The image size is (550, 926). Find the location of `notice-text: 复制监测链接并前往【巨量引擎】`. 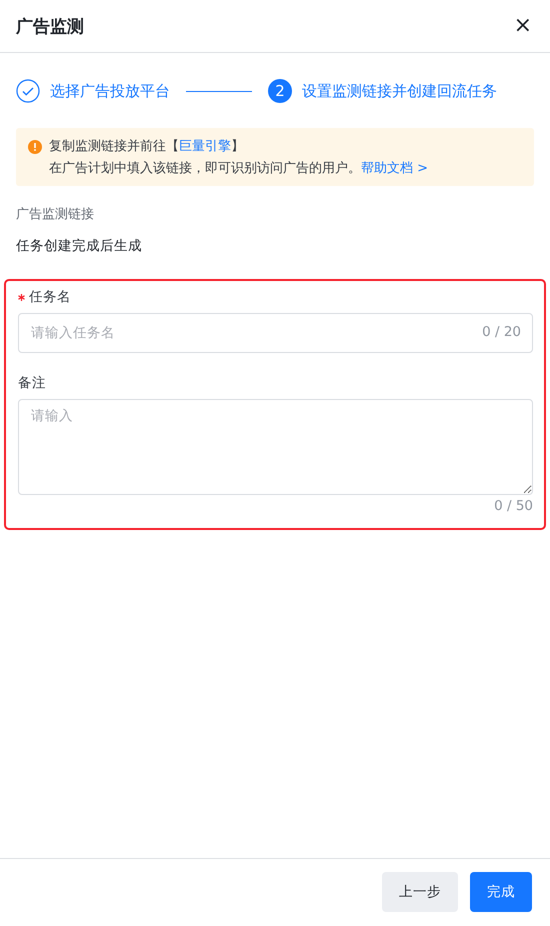

notice-text: 复制监测链接并前往【巨量引擎】 is located at coordinates (147, 146).